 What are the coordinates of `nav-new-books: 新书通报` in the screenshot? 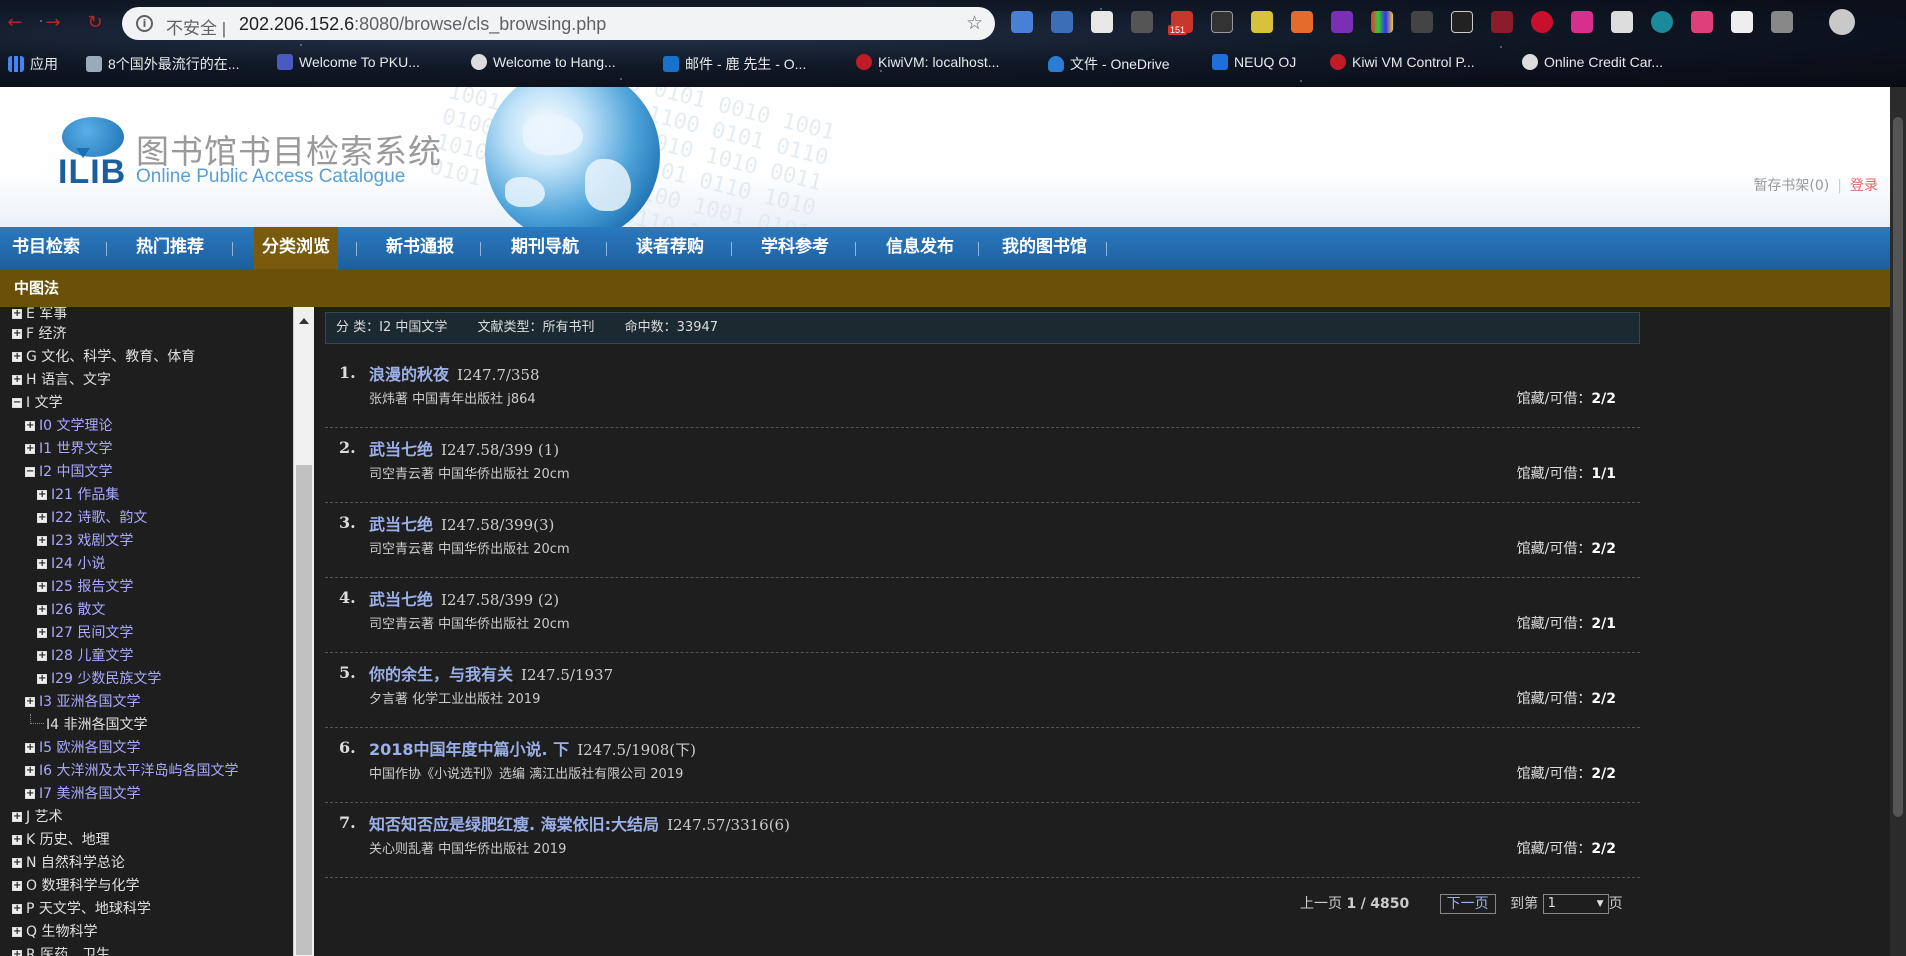 It's located at (420, 248).